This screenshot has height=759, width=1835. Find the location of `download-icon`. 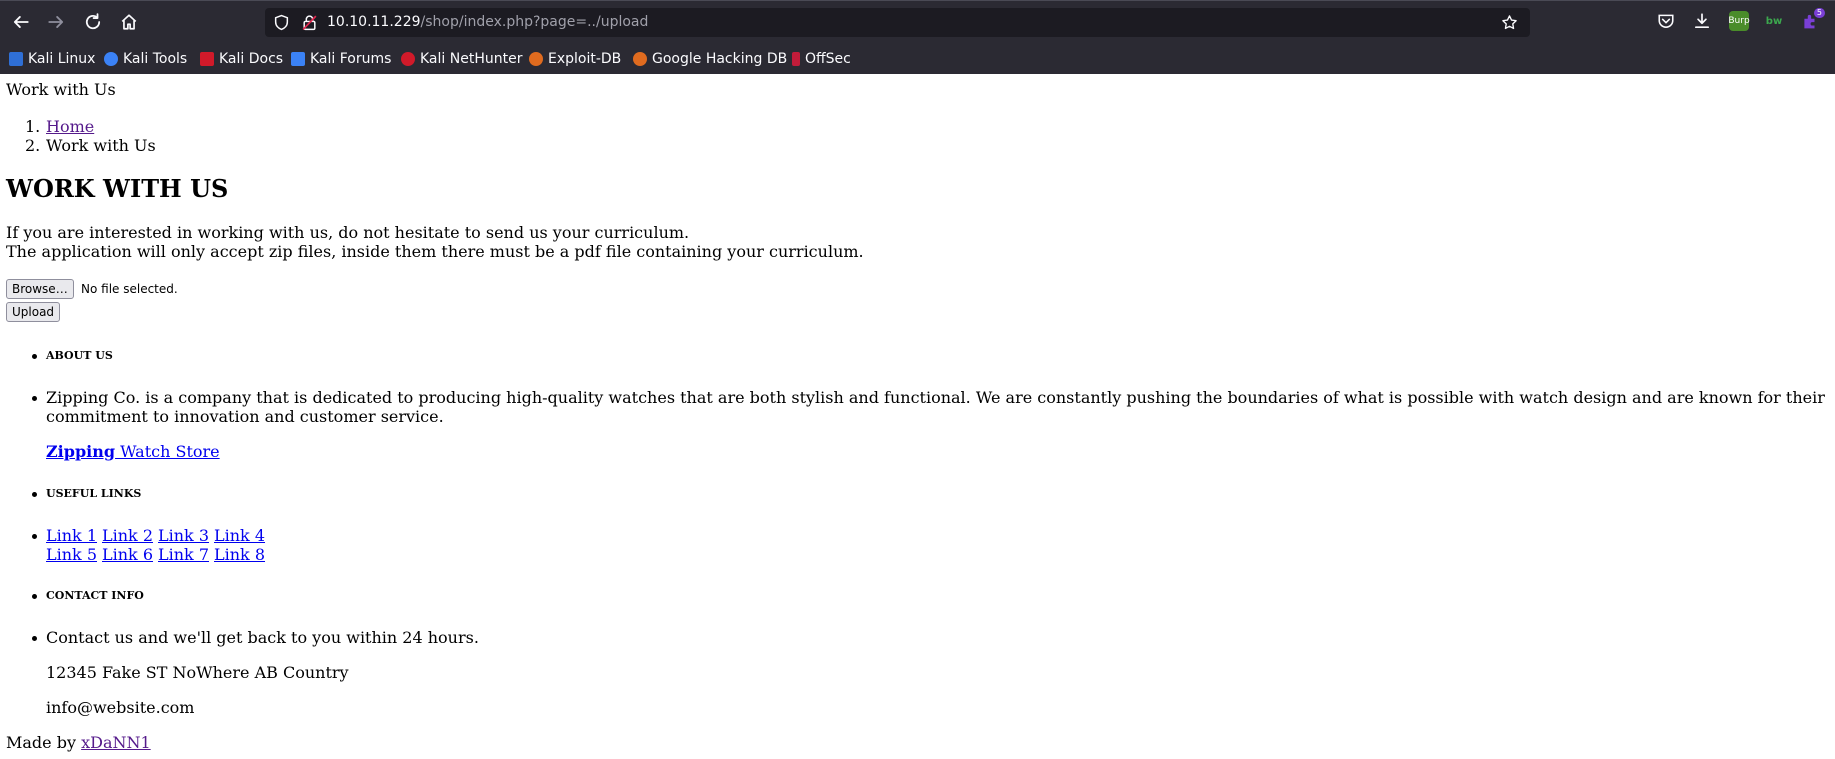

download-icon is located at coordinates (1702, 21).